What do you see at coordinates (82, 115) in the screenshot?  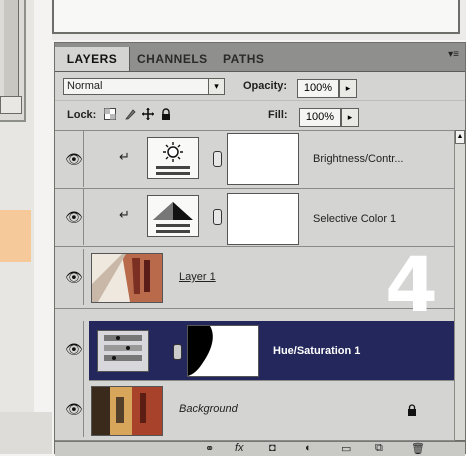 I see `lock-label: Lock:` at bounding box center [82, 115].